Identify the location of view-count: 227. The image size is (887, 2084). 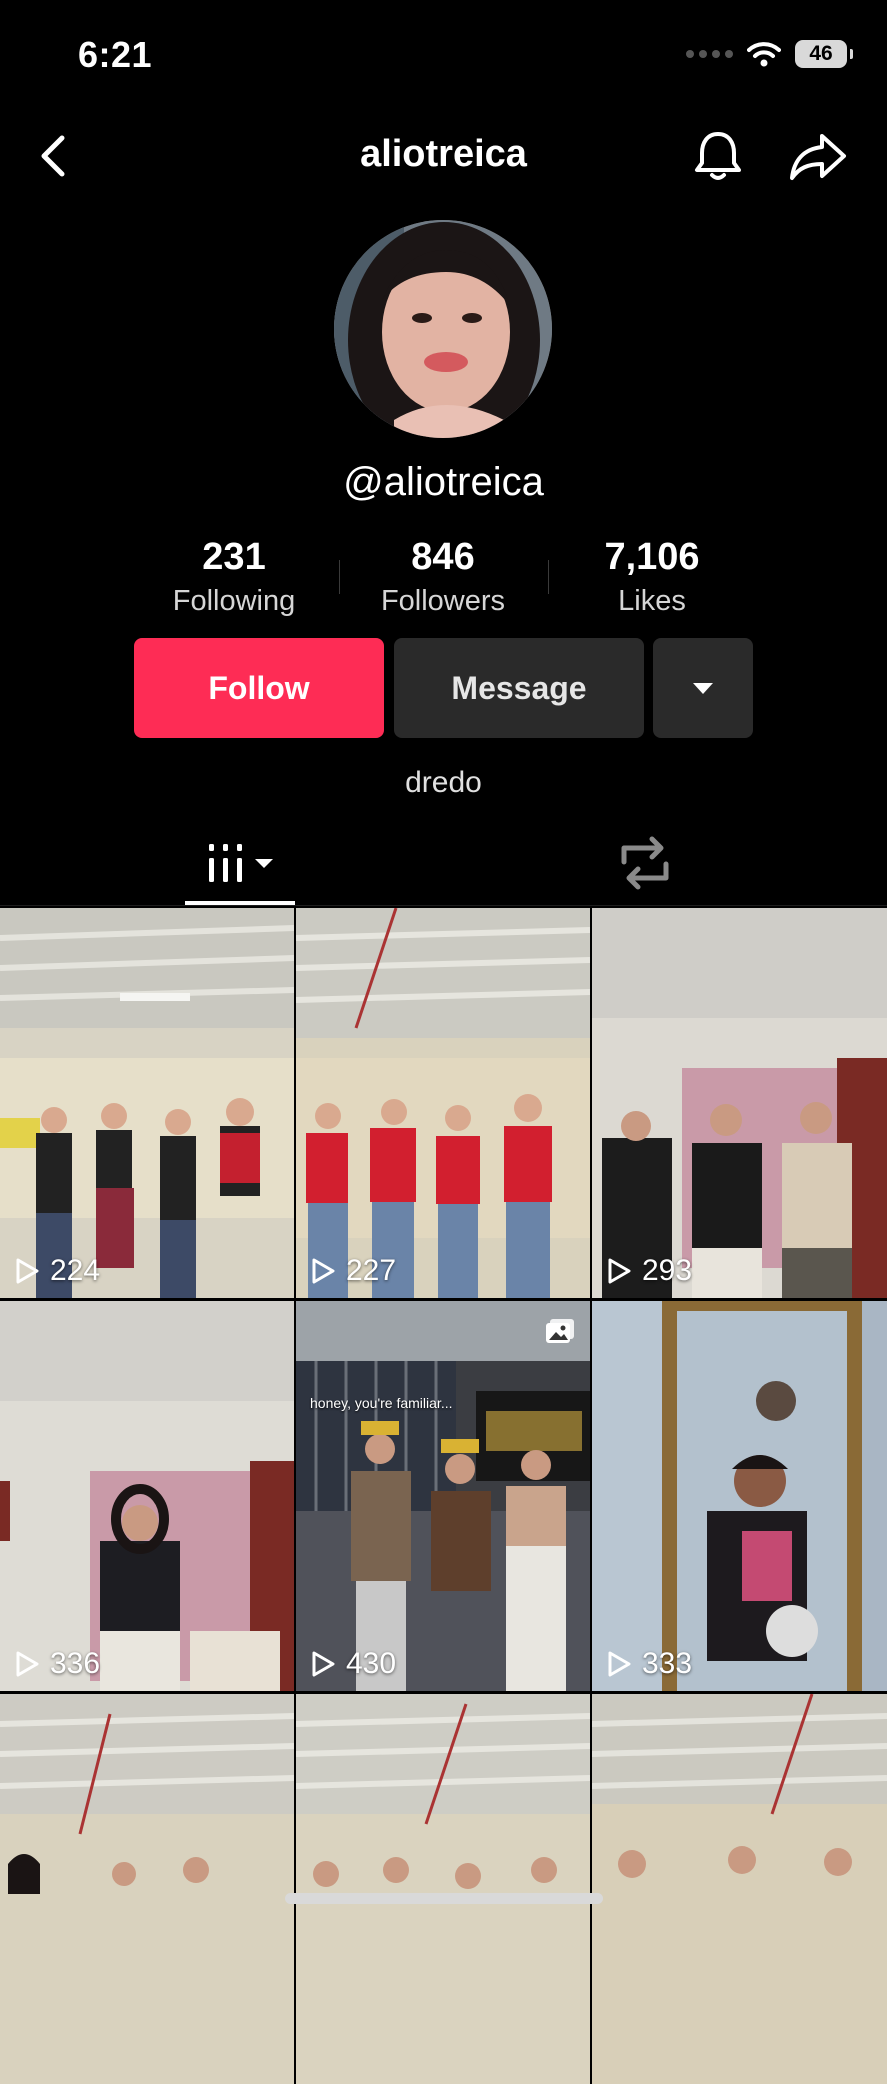
(353, 1271).